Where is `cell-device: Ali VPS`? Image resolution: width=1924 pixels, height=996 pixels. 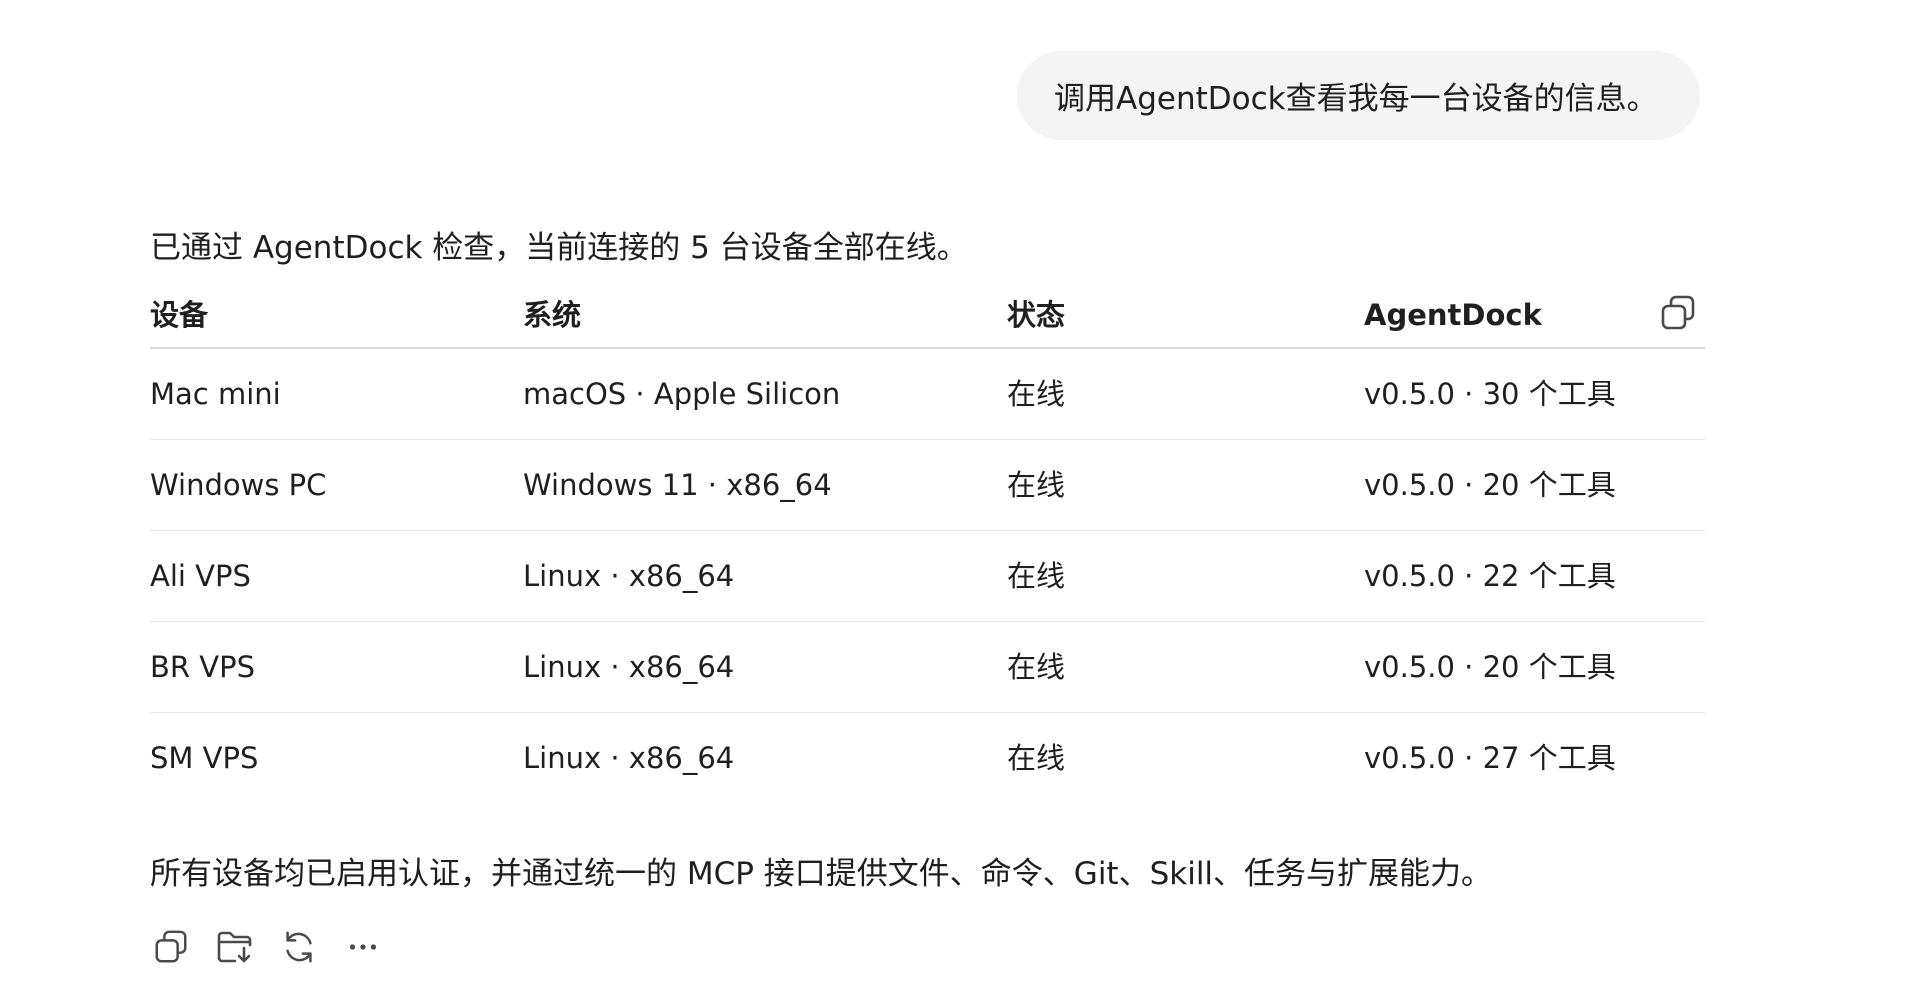
cell-device: Ali VPS is located at coordinates (200, 576).